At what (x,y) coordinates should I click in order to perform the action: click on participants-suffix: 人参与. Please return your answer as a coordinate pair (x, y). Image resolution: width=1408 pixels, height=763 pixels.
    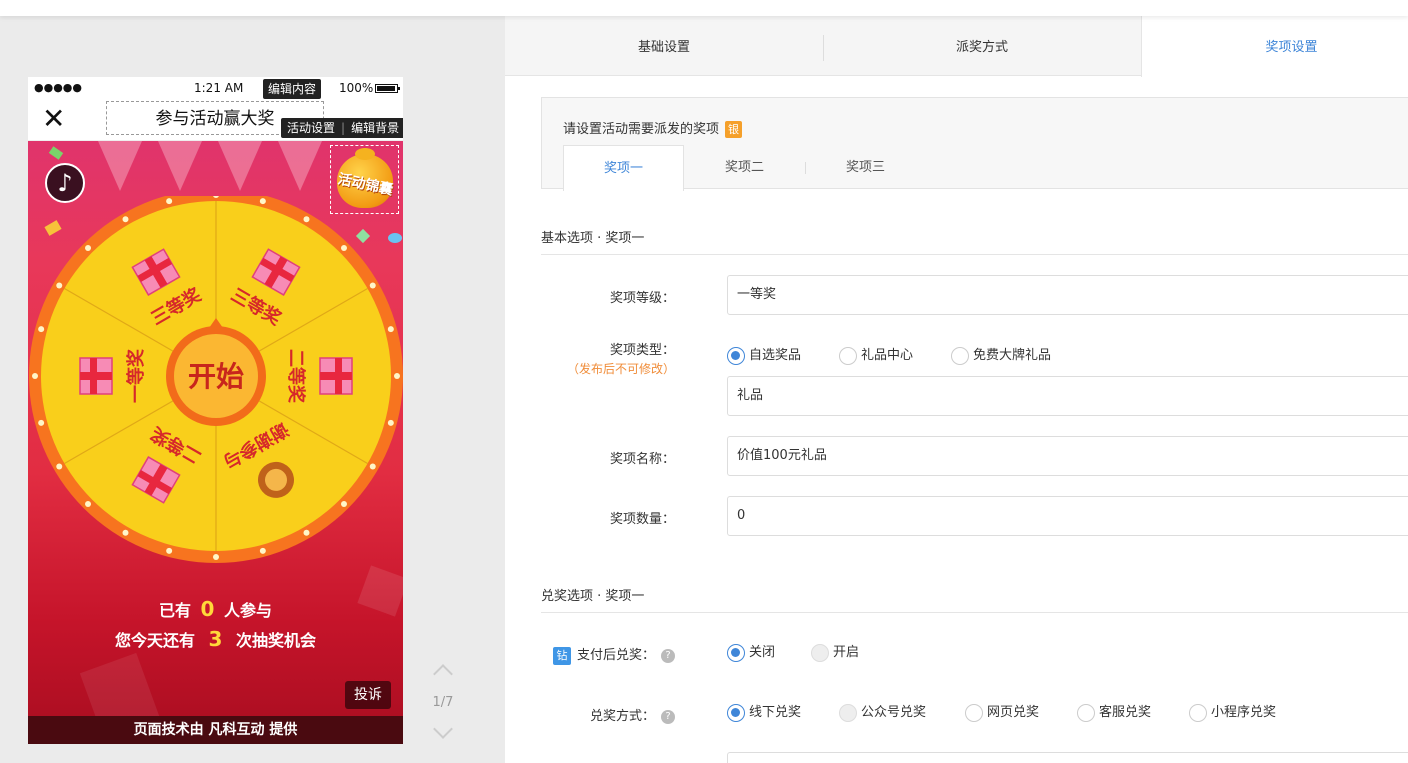
    Looking at the image, I should click on (248, 610).